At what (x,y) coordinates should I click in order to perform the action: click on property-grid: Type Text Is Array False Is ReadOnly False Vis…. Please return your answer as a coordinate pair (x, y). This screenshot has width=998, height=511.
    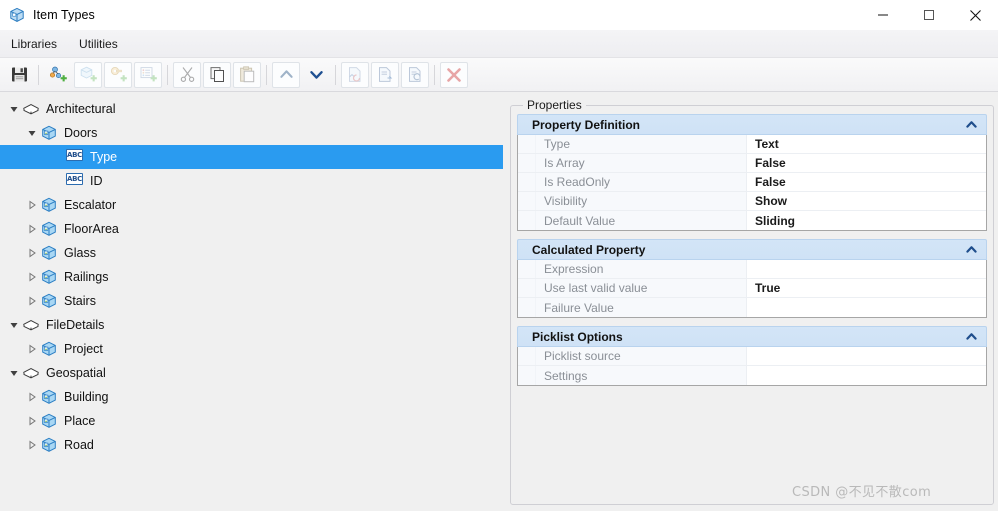
    Looking at the image, I should click on (752, 183).